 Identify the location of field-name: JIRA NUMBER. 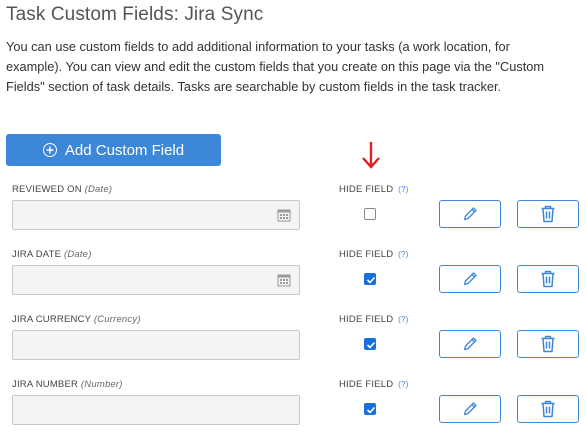
(45, 384).